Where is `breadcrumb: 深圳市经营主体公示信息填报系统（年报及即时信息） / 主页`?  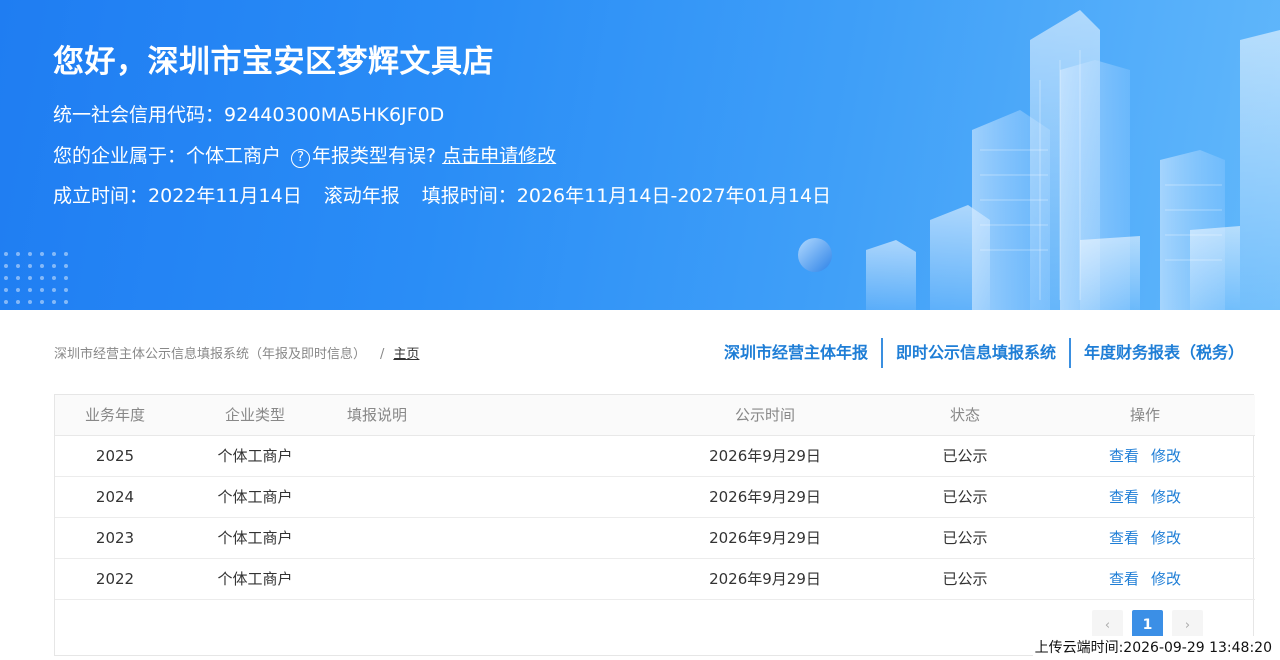 breadcrumb: 深圳市经营主体公示信息填报系统（年报及即时信息） / 主页 is located at coordinates (236, 352).